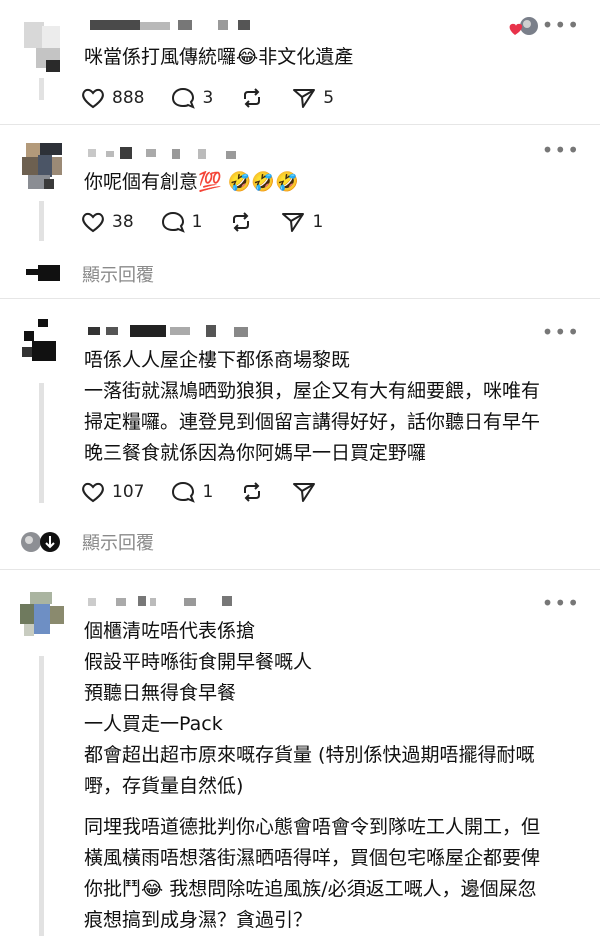 The height and width of the screenshot is (936, 600). What do you see at coordinates (255, 453) in the screenshot?
I see `post-text-line: 晚三餐食就係因為你阿媽早一日買定野囉` at bounding box center [255, 453].